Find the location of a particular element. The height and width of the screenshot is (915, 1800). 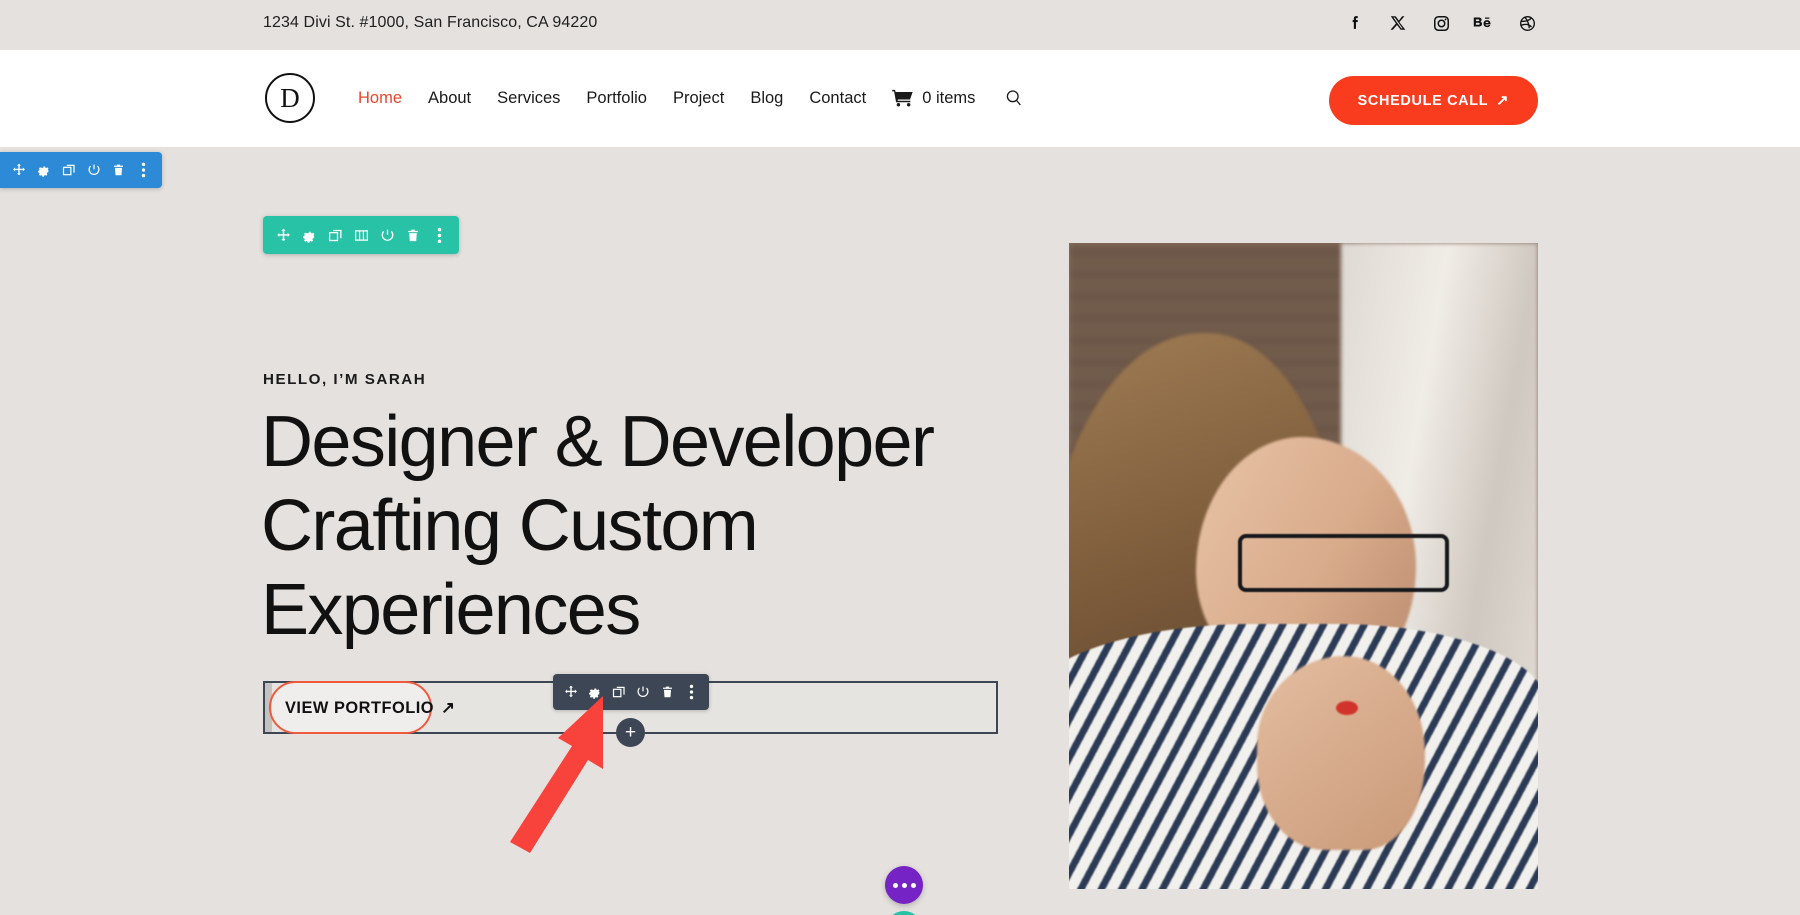

builder-more-options-fab is located at coordinates (904, 885).